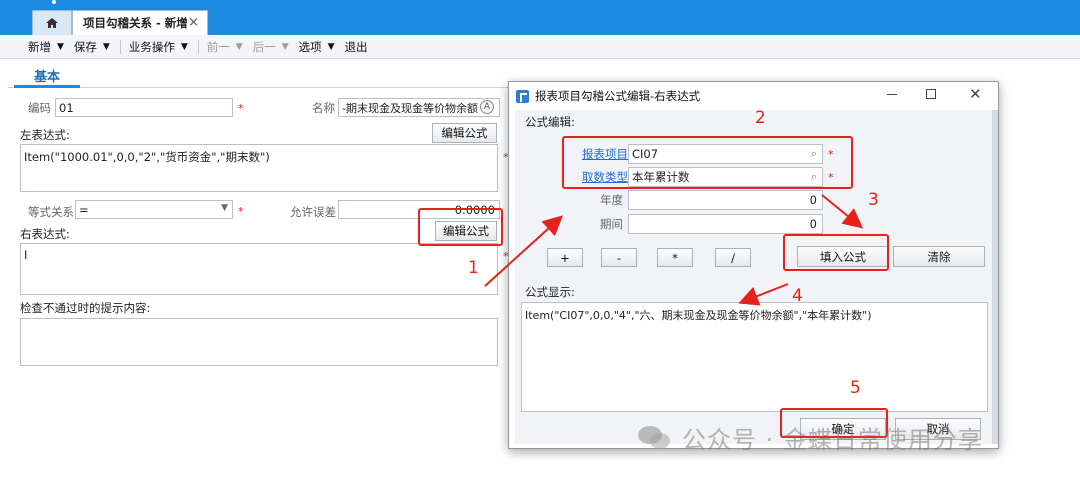  Describe the element at coordinates (473, 268) in the screenshot. I see `annotation-number-1: 1` at that location.